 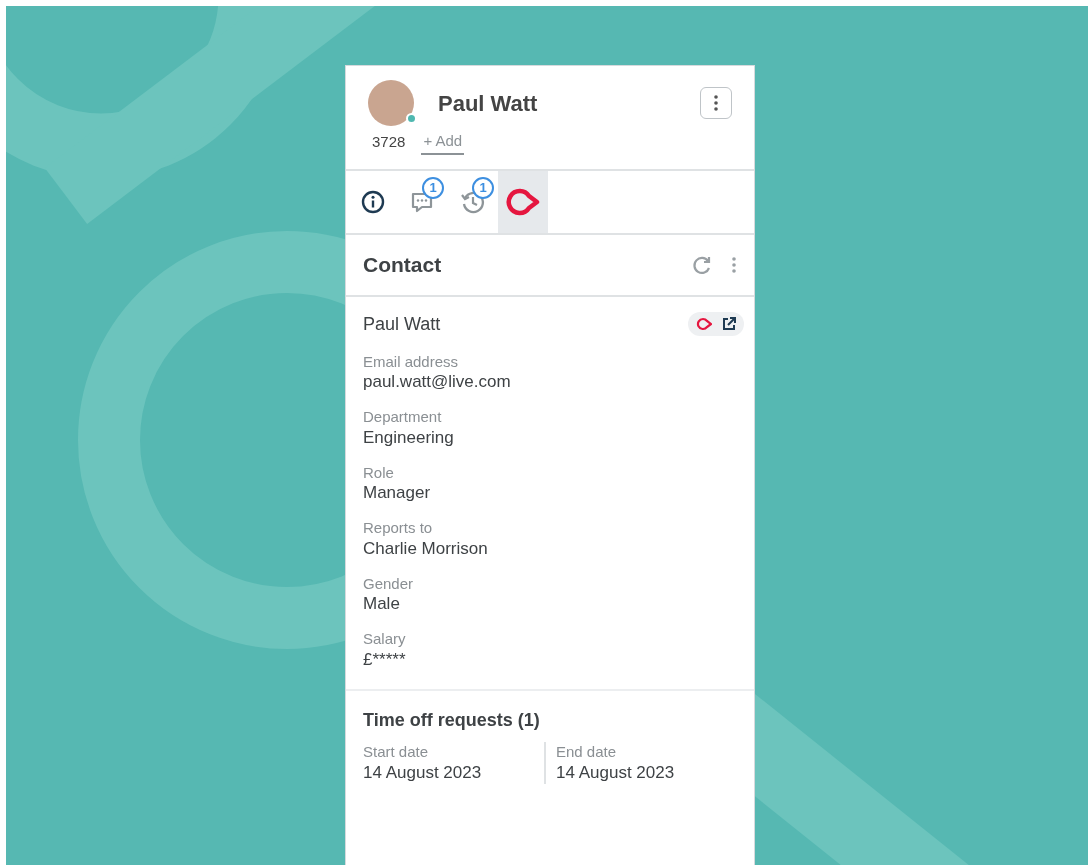 What do you see at coordinates (389, 142) in the screenshot?
I see `extension-number: 3728` at bounding box center [389, 142].